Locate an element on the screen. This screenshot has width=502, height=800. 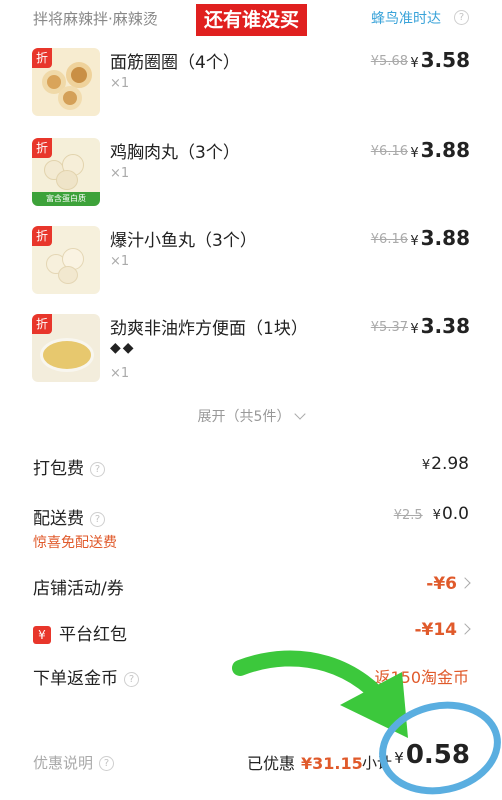
item-price: ¥3.38 is located at coordinates (440, 326).